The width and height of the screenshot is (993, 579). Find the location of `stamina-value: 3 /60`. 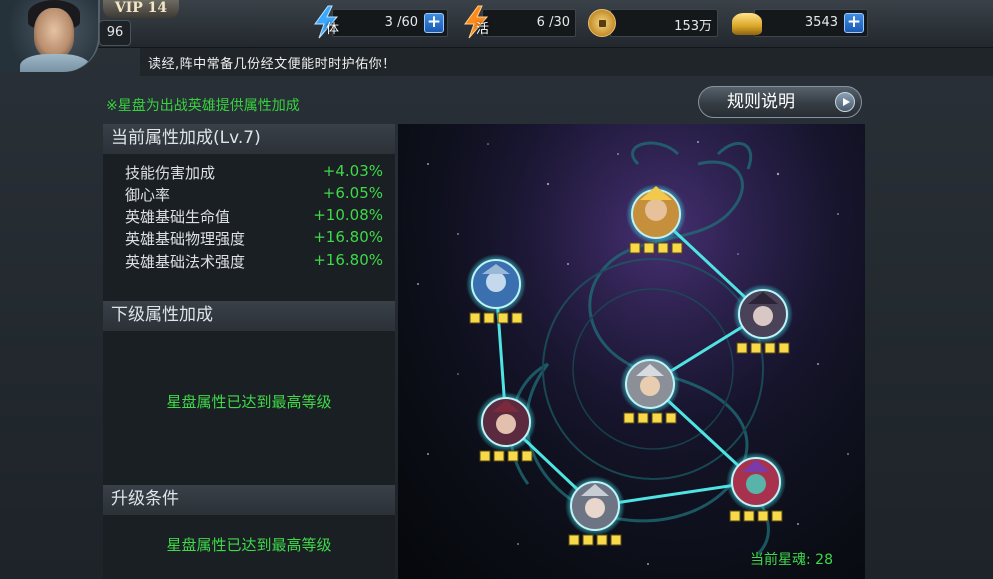

stamina-value: 3 /60 is located at coordinates (401, 22).